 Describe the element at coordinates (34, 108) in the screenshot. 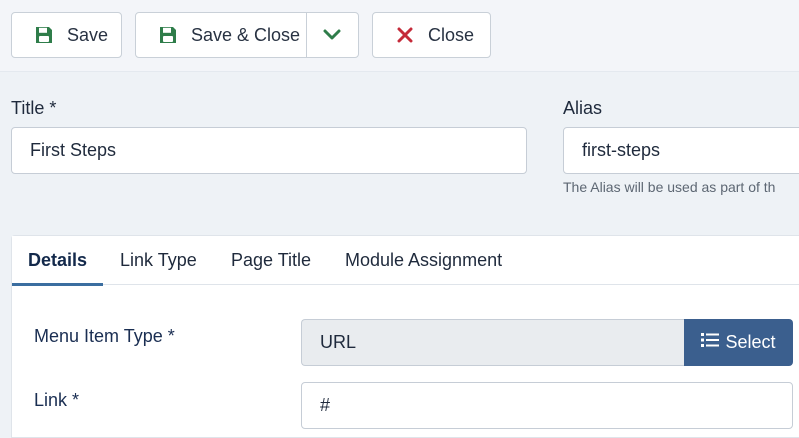

I see `title-label: Title *` at that location.